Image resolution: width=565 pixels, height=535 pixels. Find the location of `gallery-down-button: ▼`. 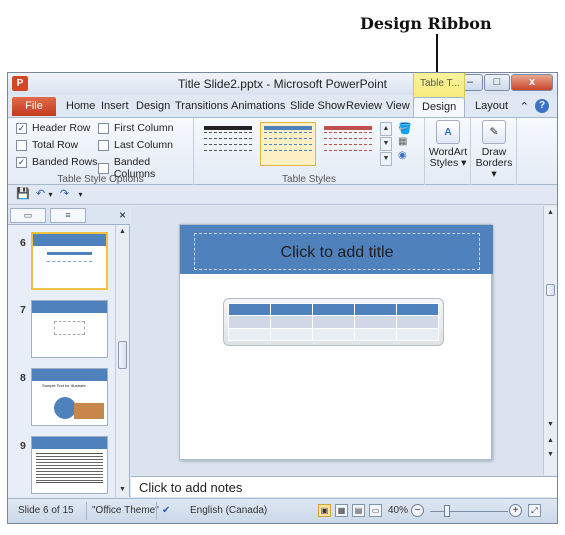

gallery-down-button: ▼ is located at coordinates (386, 144).